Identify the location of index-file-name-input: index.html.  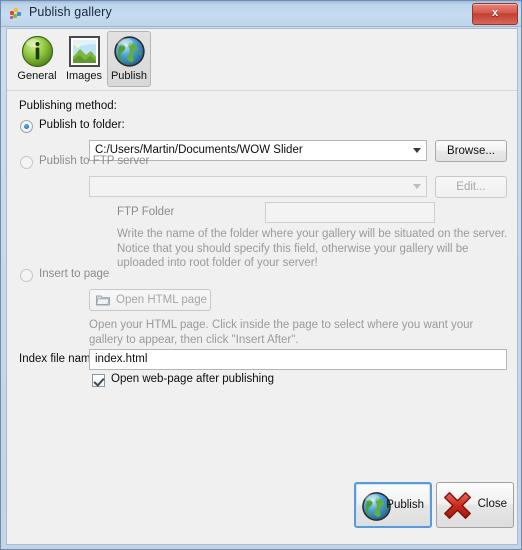
(298, 359).